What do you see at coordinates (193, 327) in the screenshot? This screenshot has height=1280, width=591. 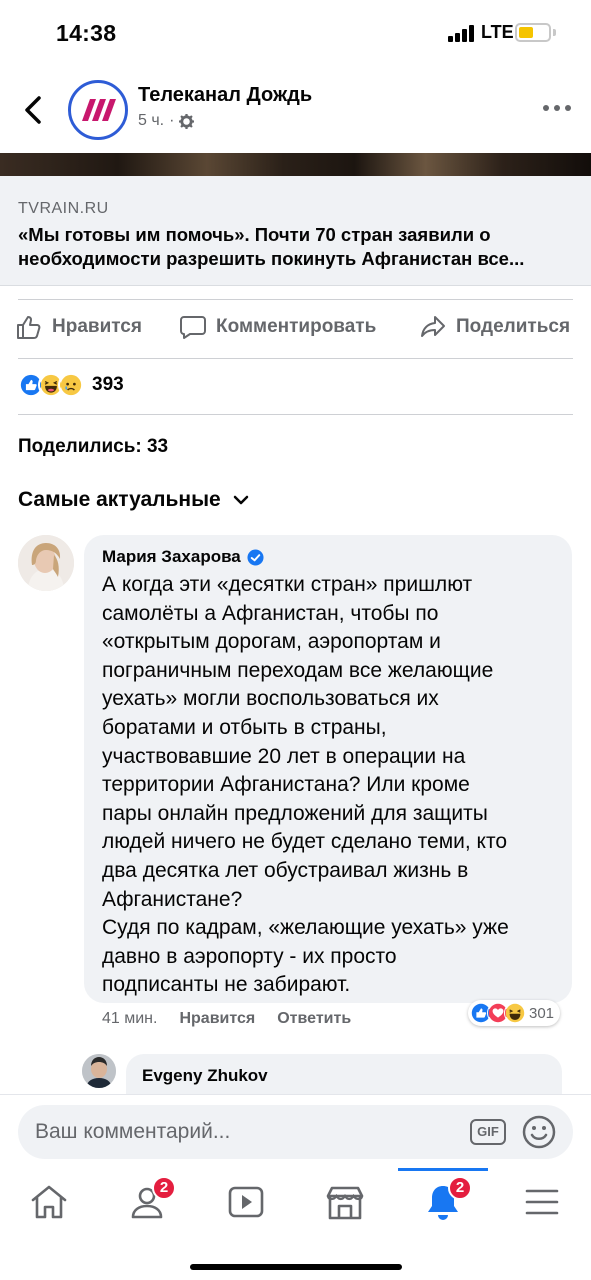 I see `comment-icon` at bounding box center [193, 327].